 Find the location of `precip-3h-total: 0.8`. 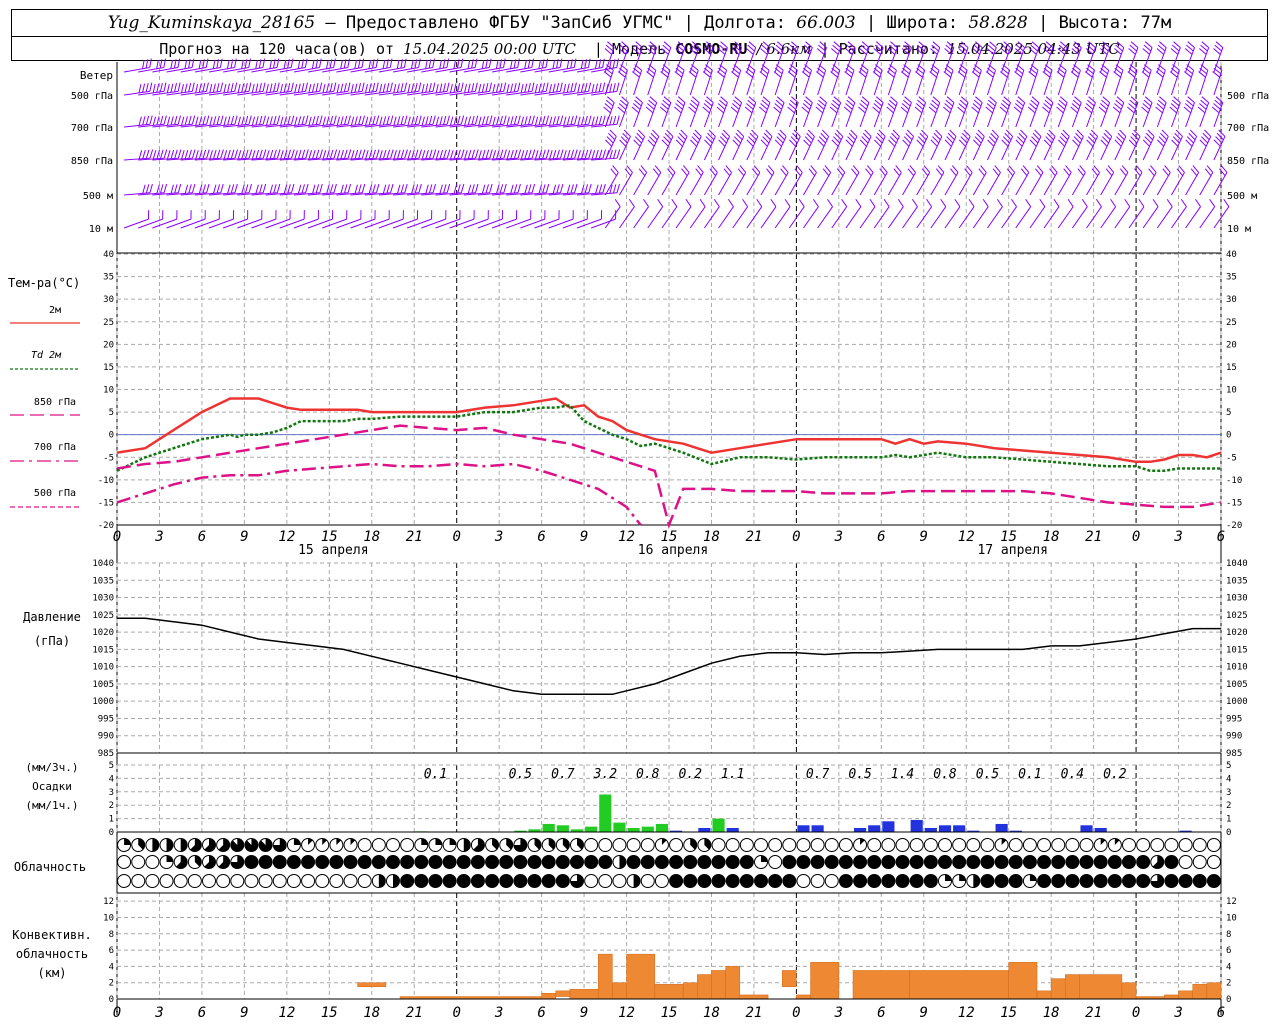

precip-3h-total: 0.8 is located at coordinates (648, 774).